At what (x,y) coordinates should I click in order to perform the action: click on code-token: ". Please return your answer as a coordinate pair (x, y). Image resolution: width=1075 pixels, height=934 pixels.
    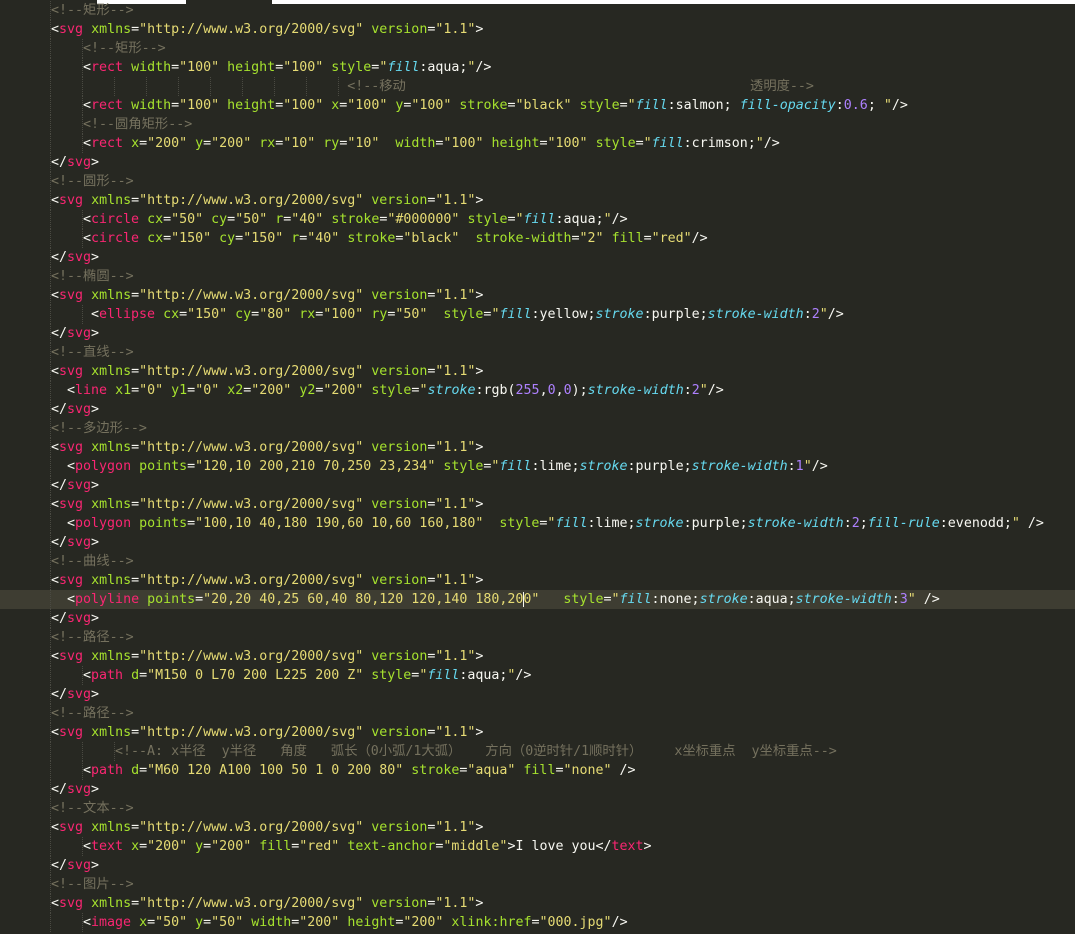
    Looking at the image, I should click on (823, 314).